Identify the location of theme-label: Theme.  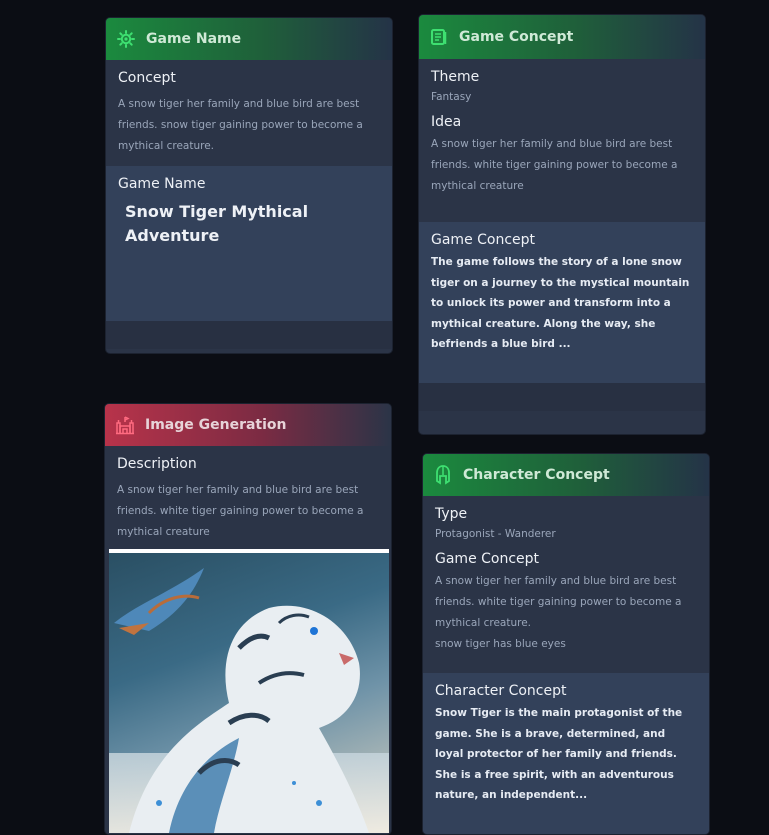
(455, 77).